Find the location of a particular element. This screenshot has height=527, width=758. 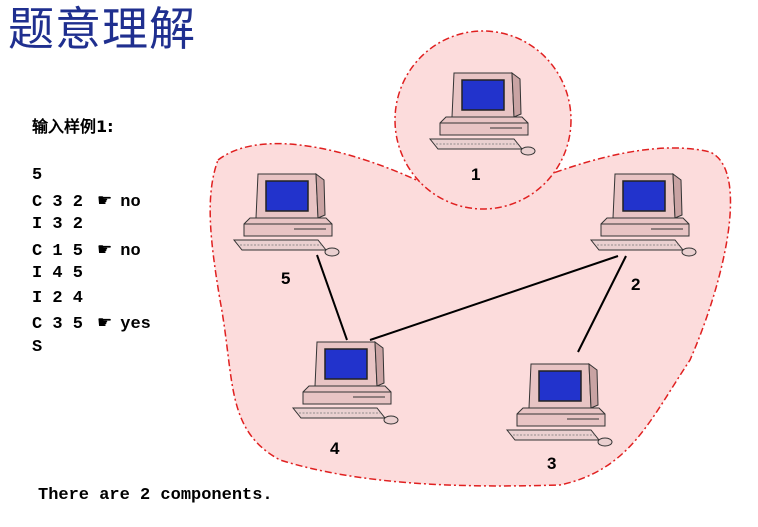

node-label-3: 3 is located at coordinates (551, 463).